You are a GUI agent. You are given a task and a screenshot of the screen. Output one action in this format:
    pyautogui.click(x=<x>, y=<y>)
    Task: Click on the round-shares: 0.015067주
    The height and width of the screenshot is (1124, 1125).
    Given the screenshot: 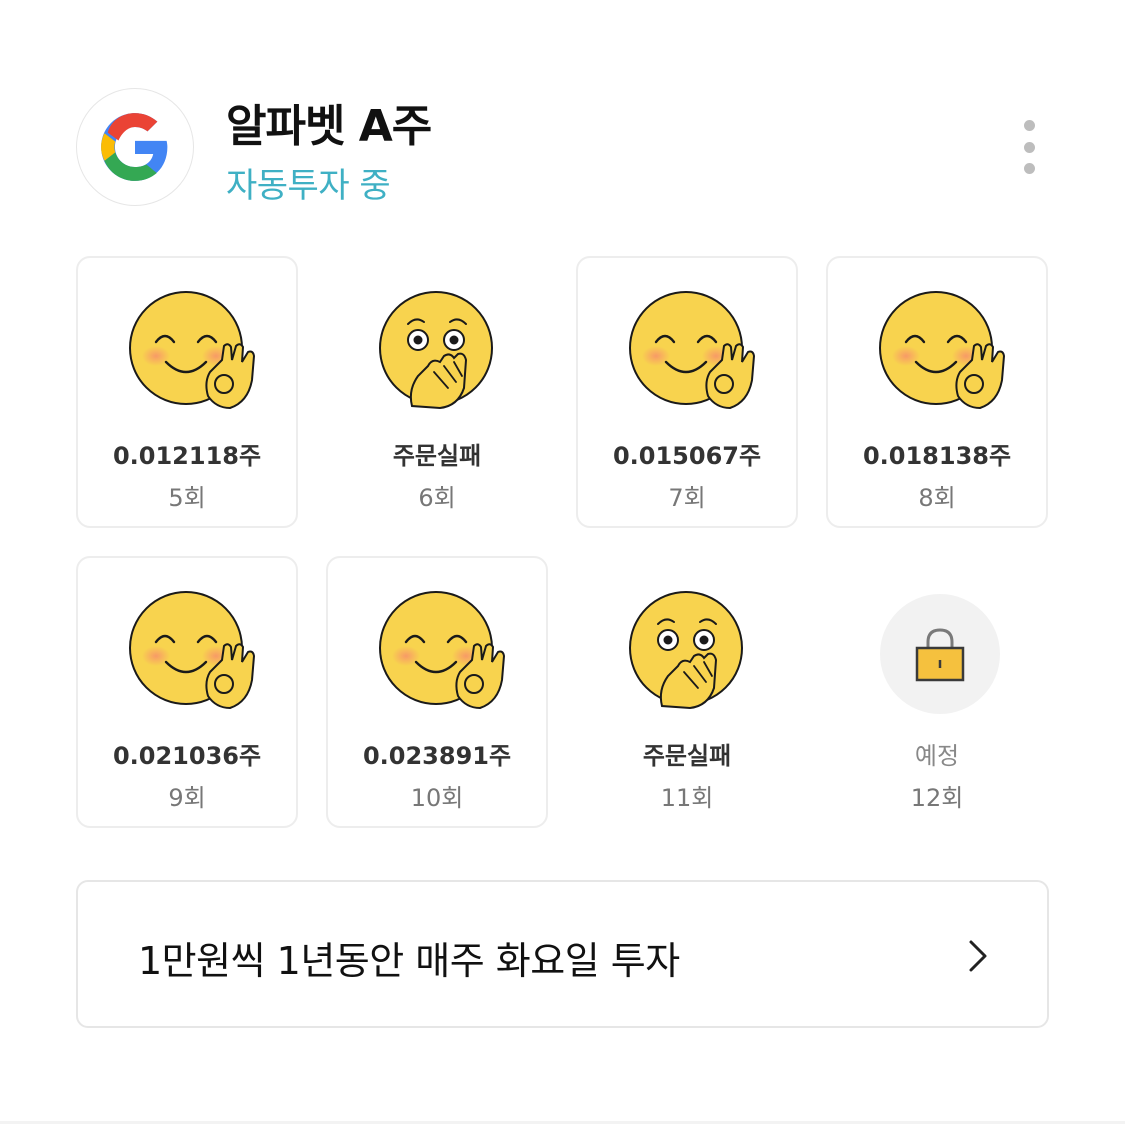 What is the action you would take?
    pyautogui.click(x=687, y=456)
    